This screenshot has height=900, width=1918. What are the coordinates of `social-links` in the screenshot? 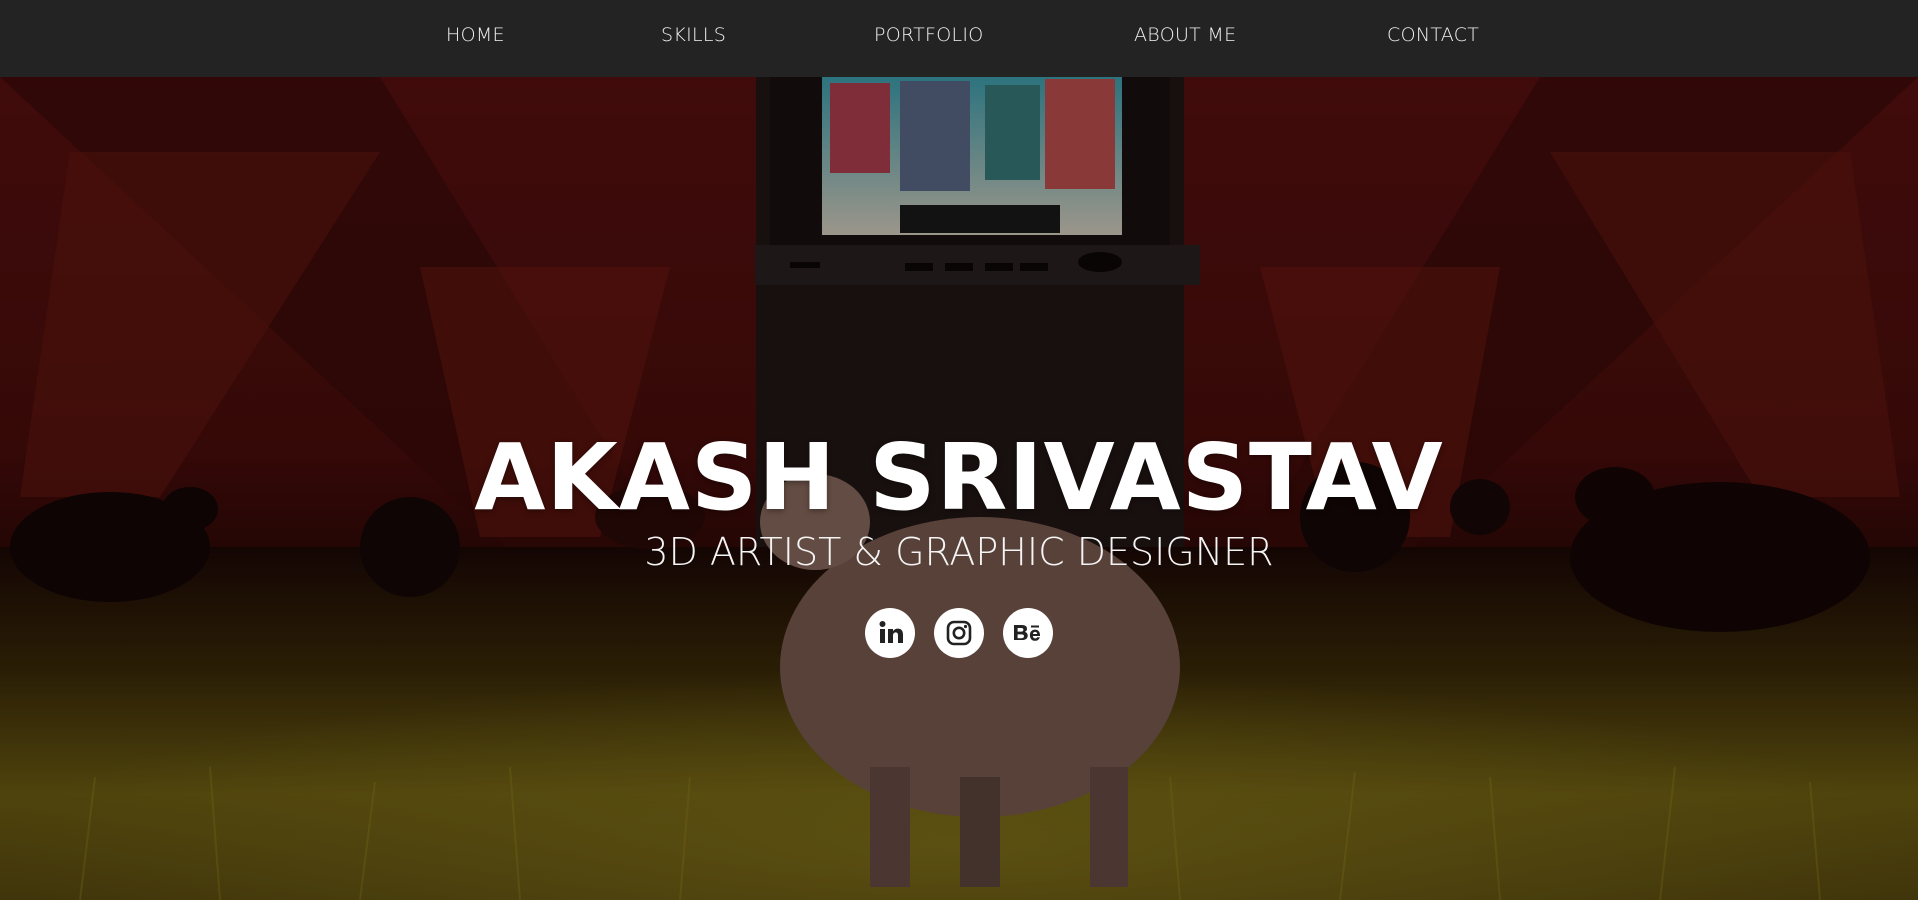 It's located at (960, 633).